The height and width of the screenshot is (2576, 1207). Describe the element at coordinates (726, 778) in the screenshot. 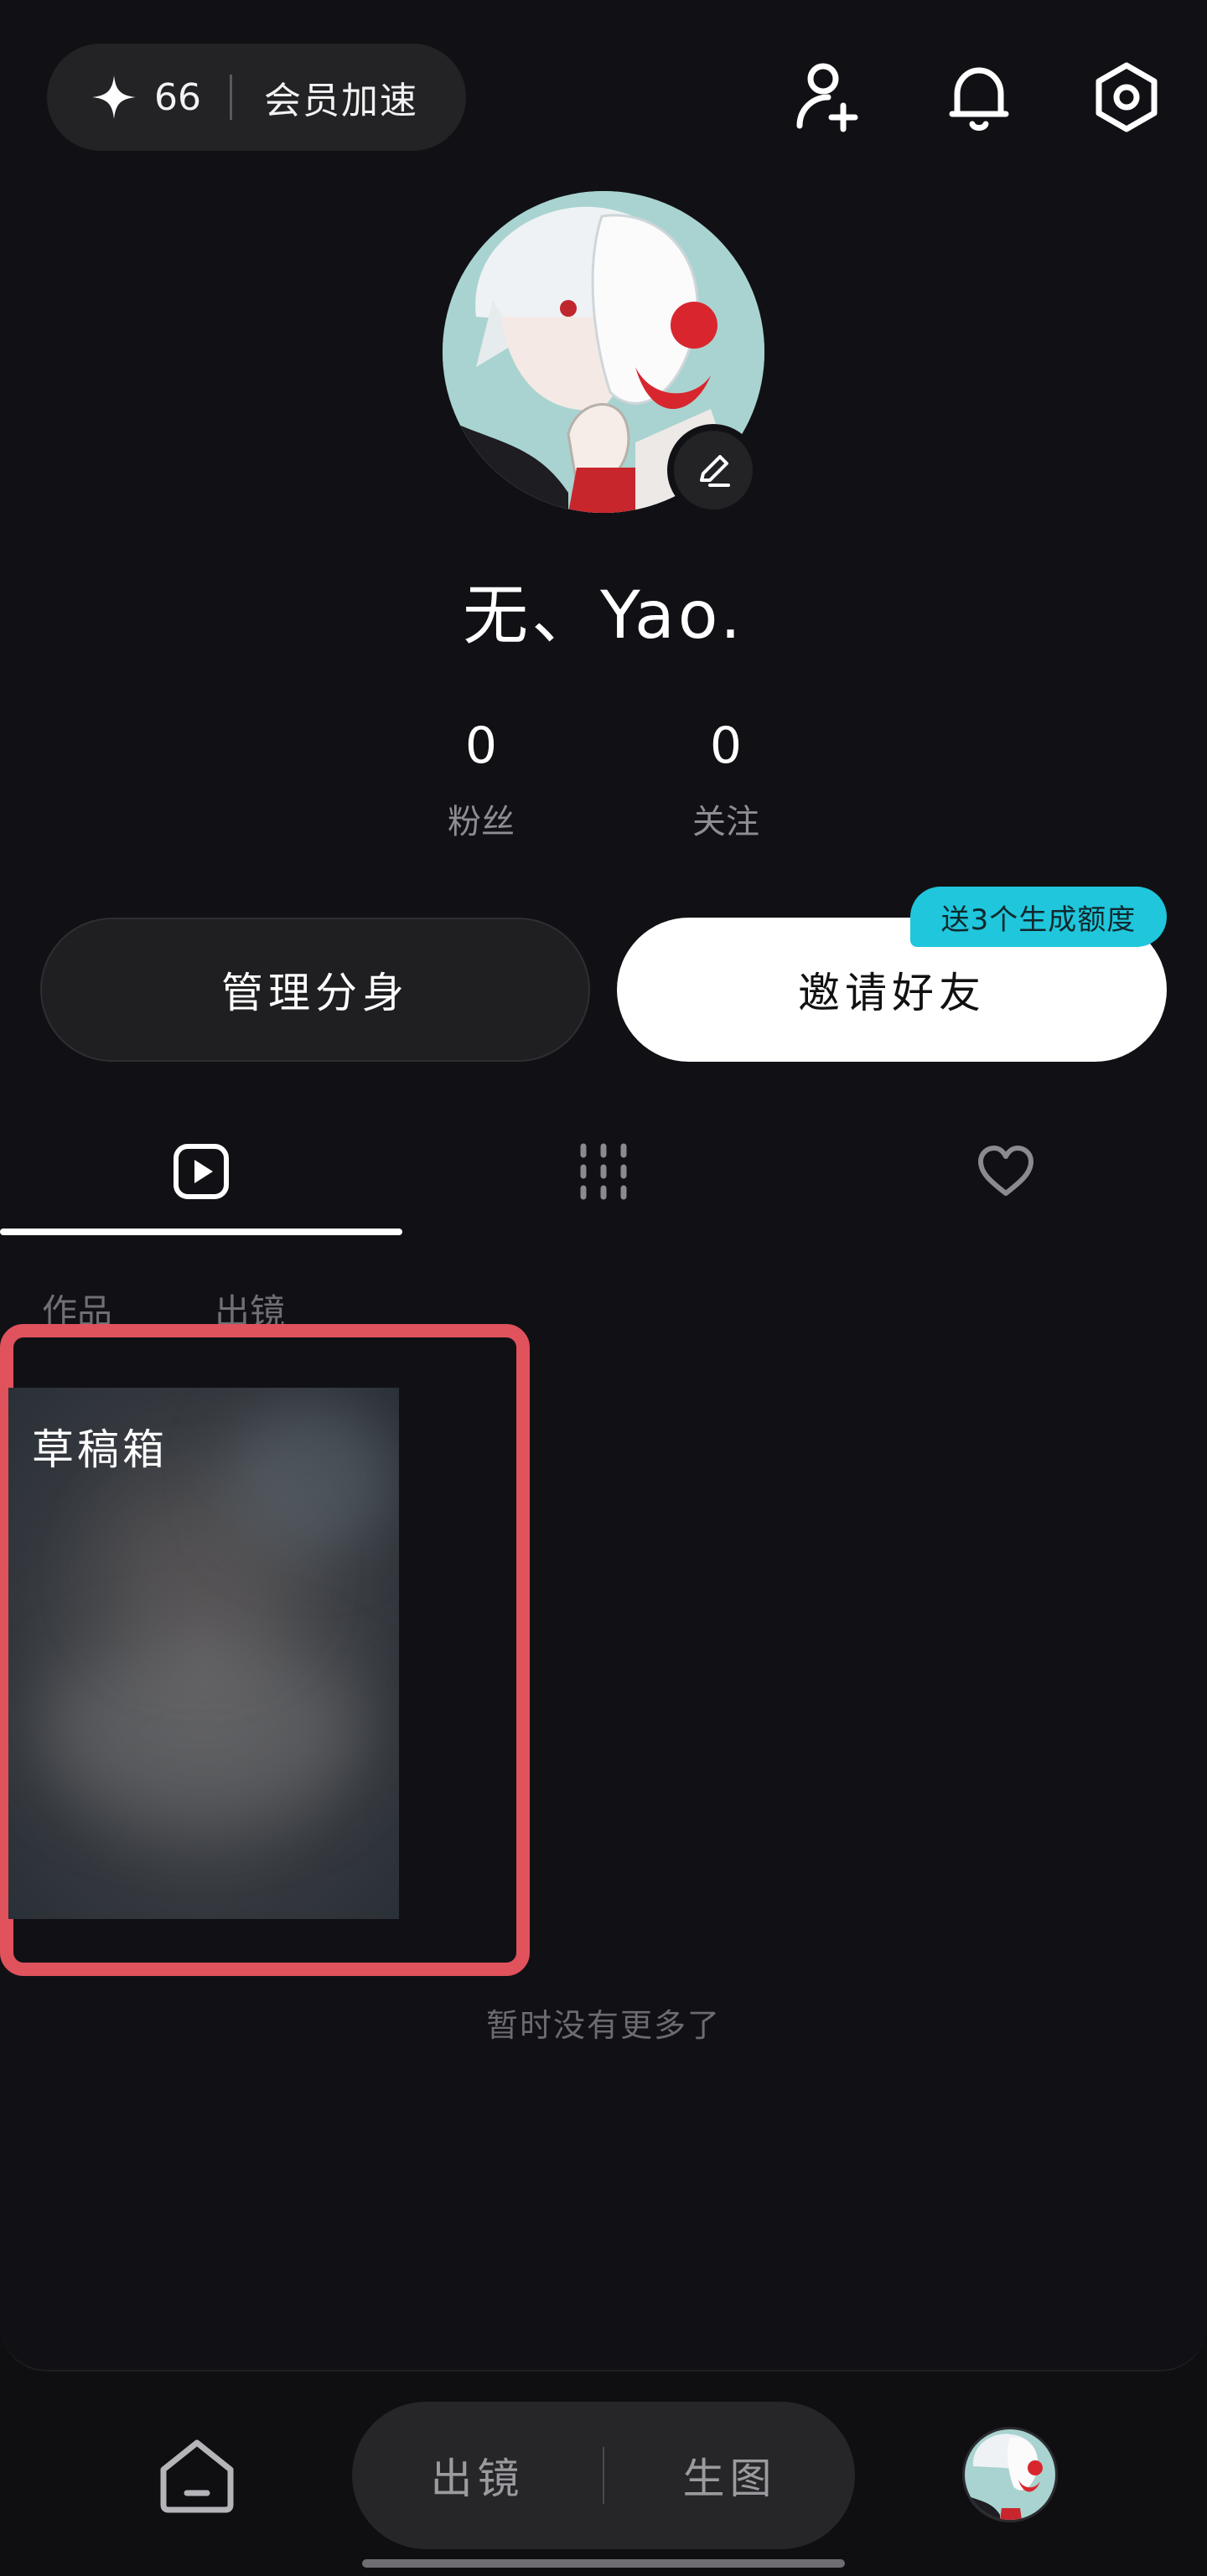

I see `following-stat: 0 关注` at that location.